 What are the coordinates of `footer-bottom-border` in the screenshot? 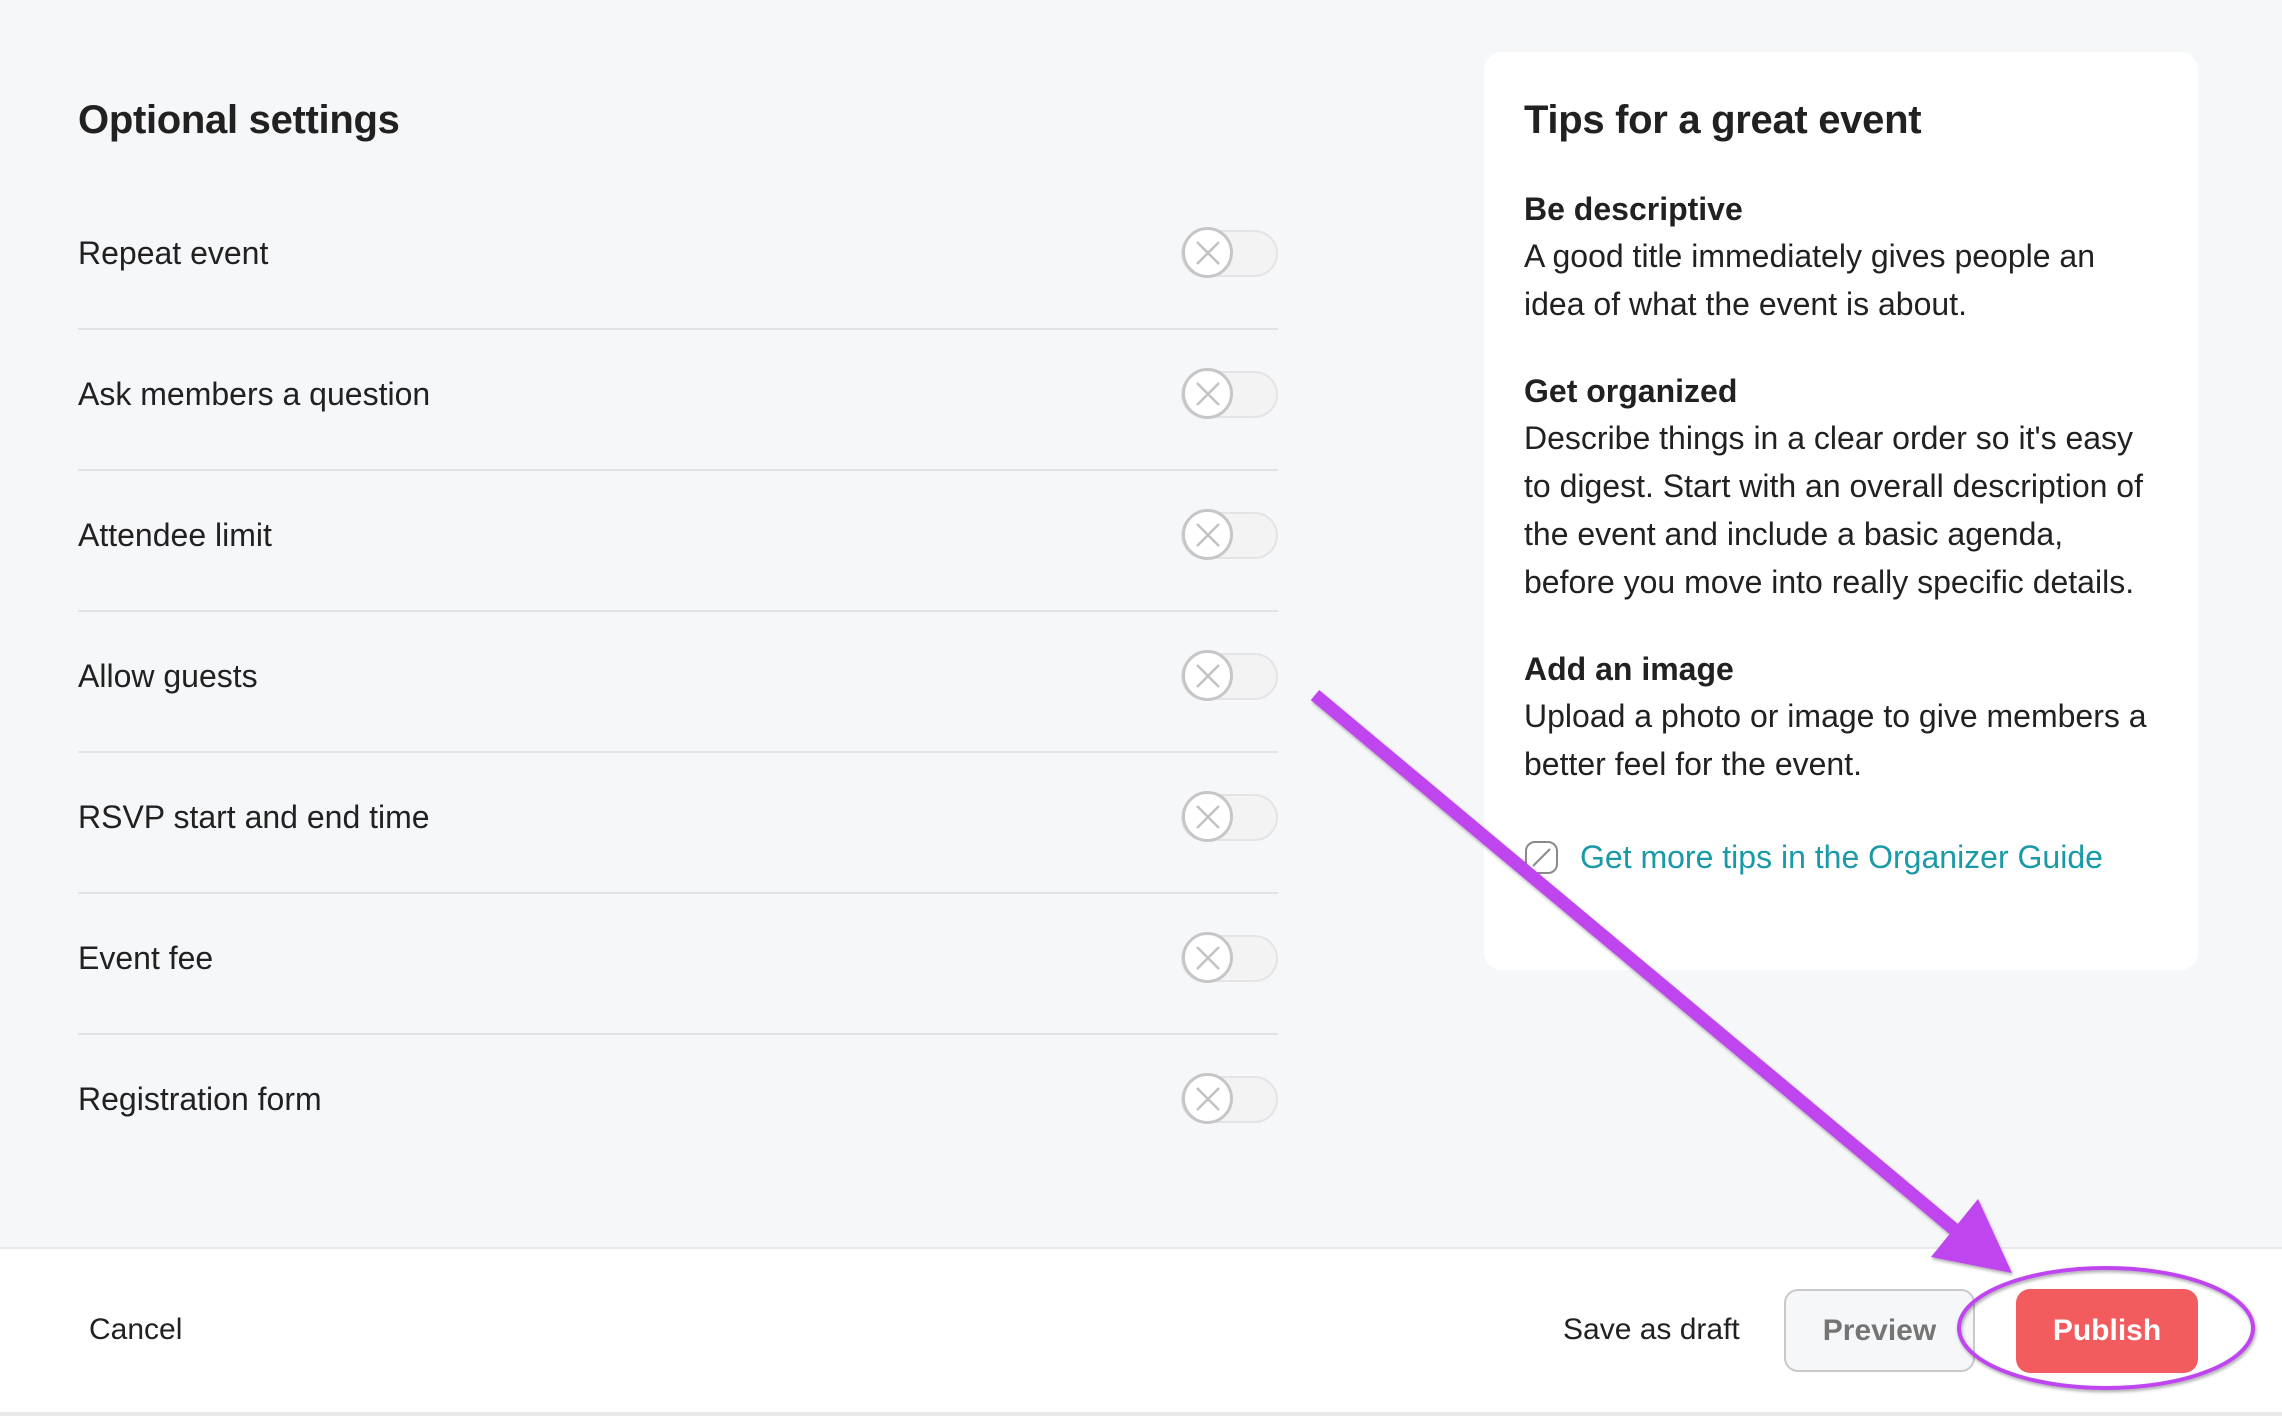 It's located at (1141, 1414).